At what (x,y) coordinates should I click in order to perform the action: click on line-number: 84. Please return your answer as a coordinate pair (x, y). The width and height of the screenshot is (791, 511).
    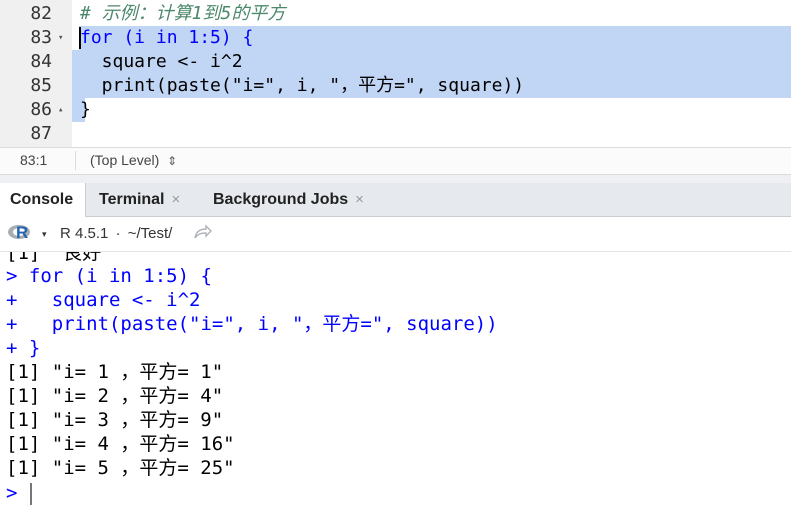
    Looking at the image, I should click on (41, 61).